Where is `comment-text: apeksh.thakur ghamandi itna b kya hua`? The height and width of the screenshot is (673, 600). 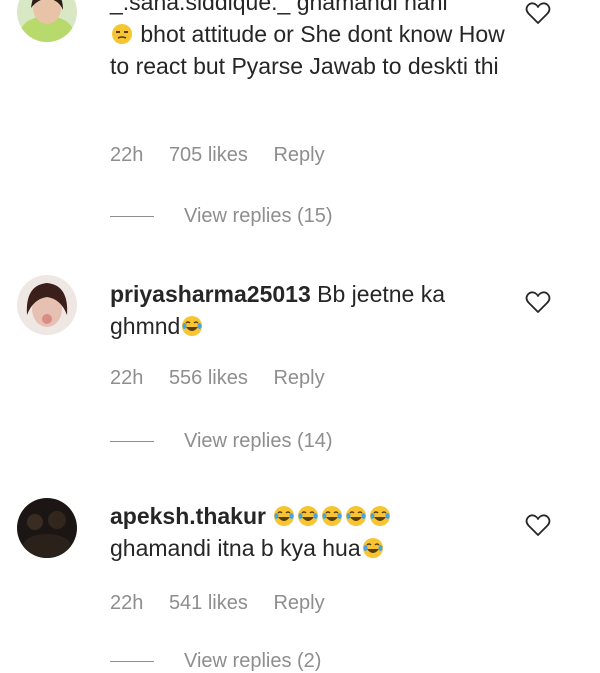 comment-text: apeksh.thakur ghamandi itna b kya hua is located at coordinates (310, 532).